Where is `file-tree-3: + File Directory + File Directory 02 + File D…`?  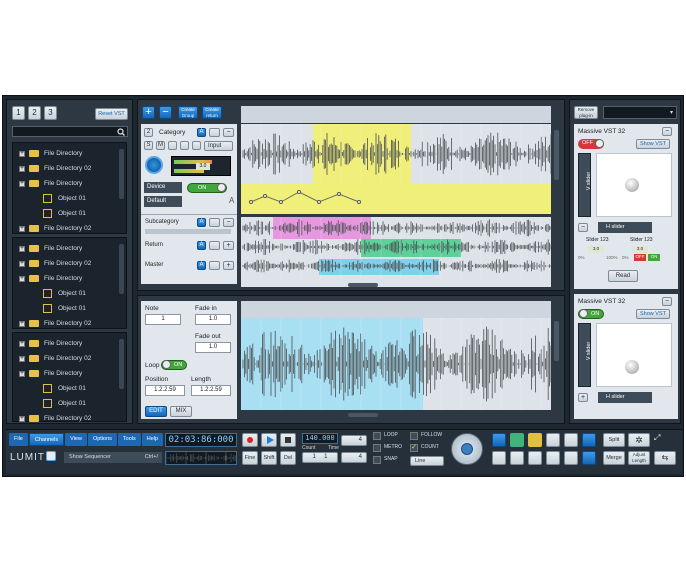 file-tree-3: + File Directory + File Directory 02 + File D… is located at coordinates (69, 377).